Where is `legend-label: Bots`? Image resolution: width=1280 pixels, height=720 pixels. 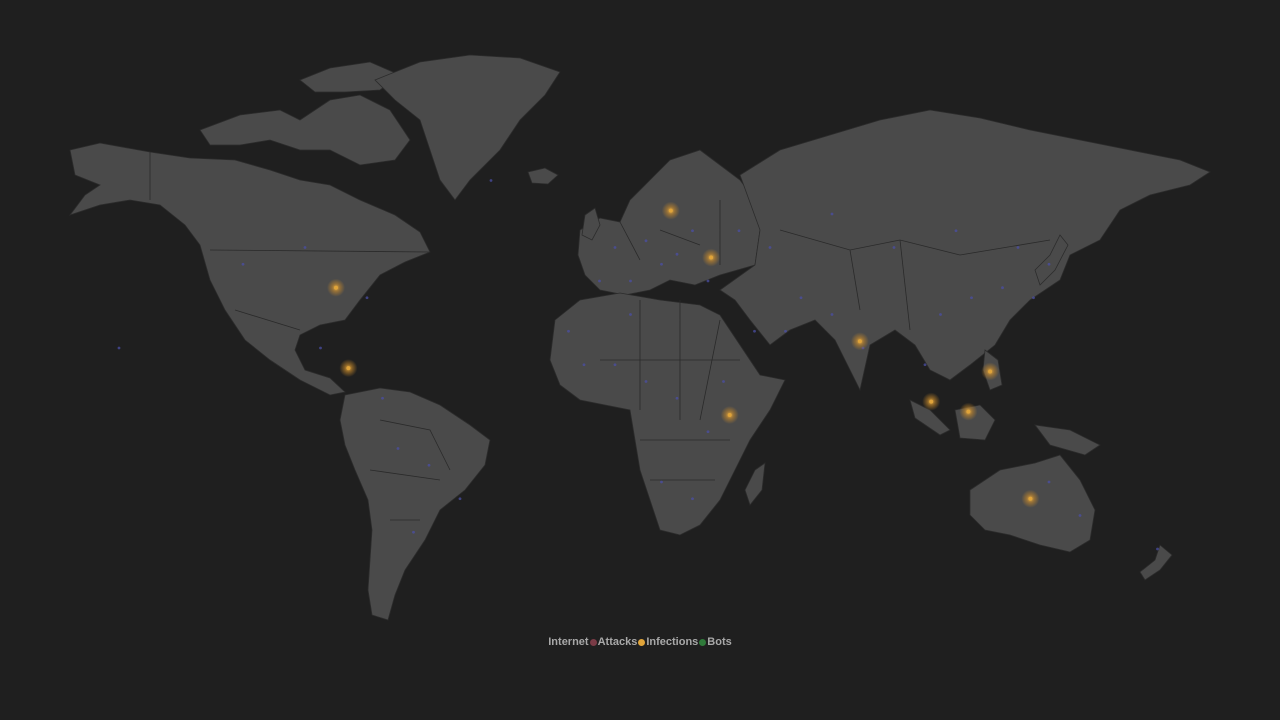 legend-label: Bots is located at coordinates (719, 642).